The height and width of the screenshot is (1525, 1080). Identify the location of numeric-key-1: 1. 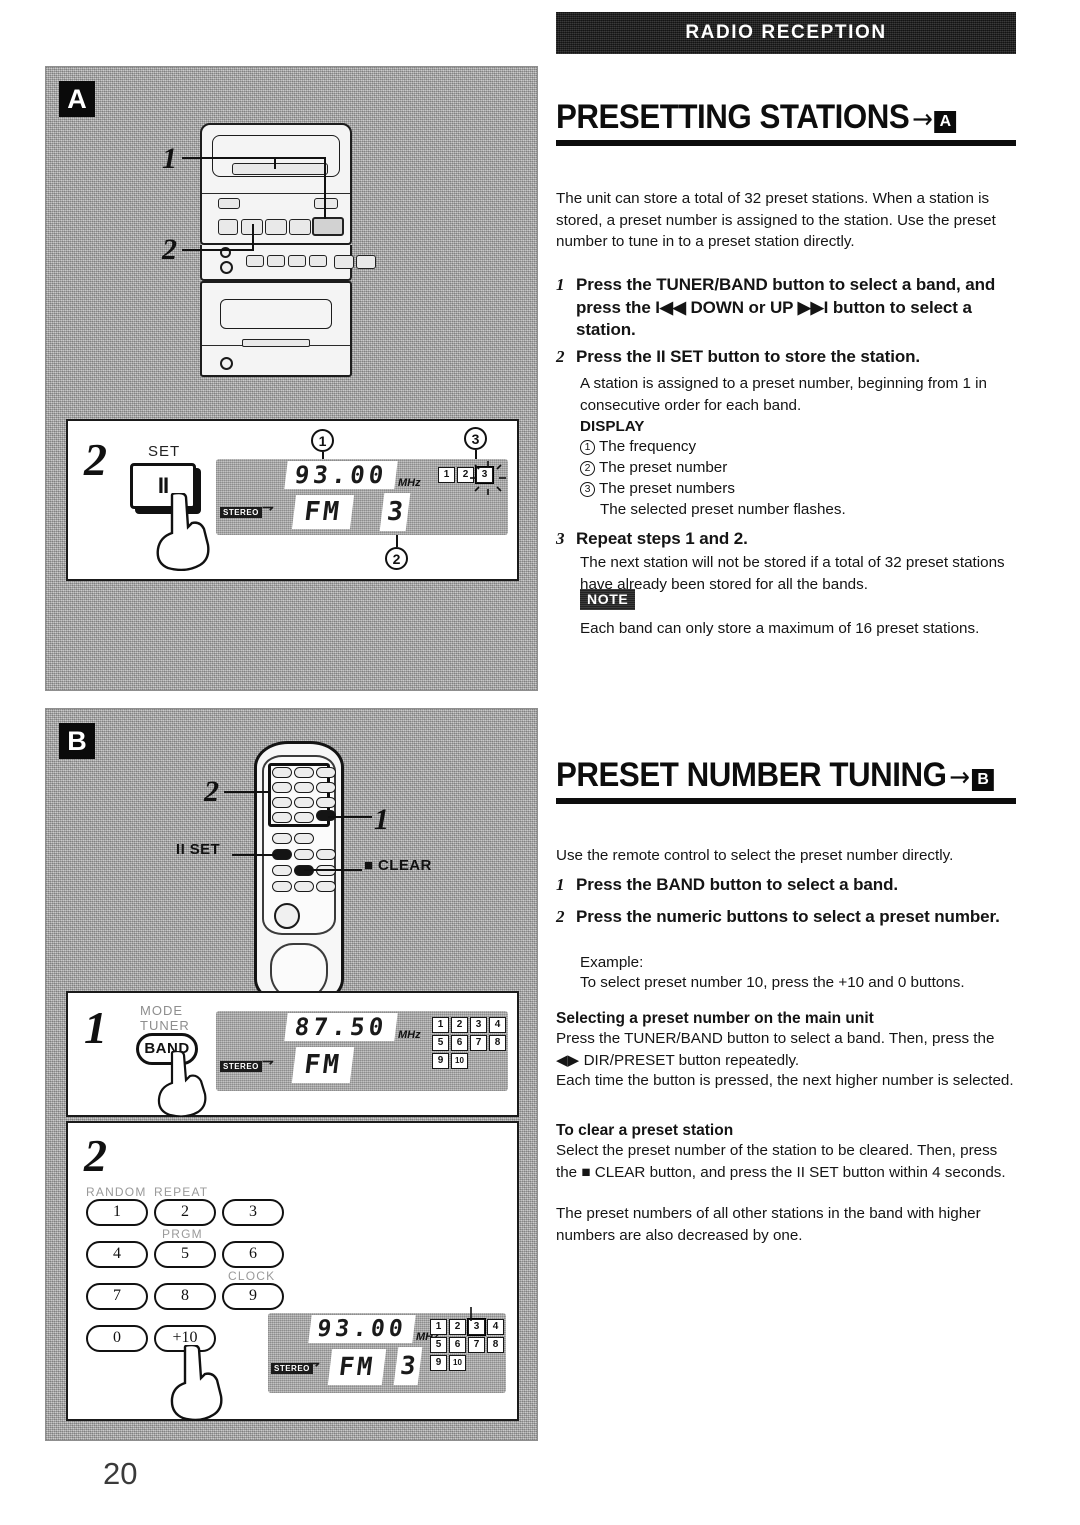
(117, 1212).